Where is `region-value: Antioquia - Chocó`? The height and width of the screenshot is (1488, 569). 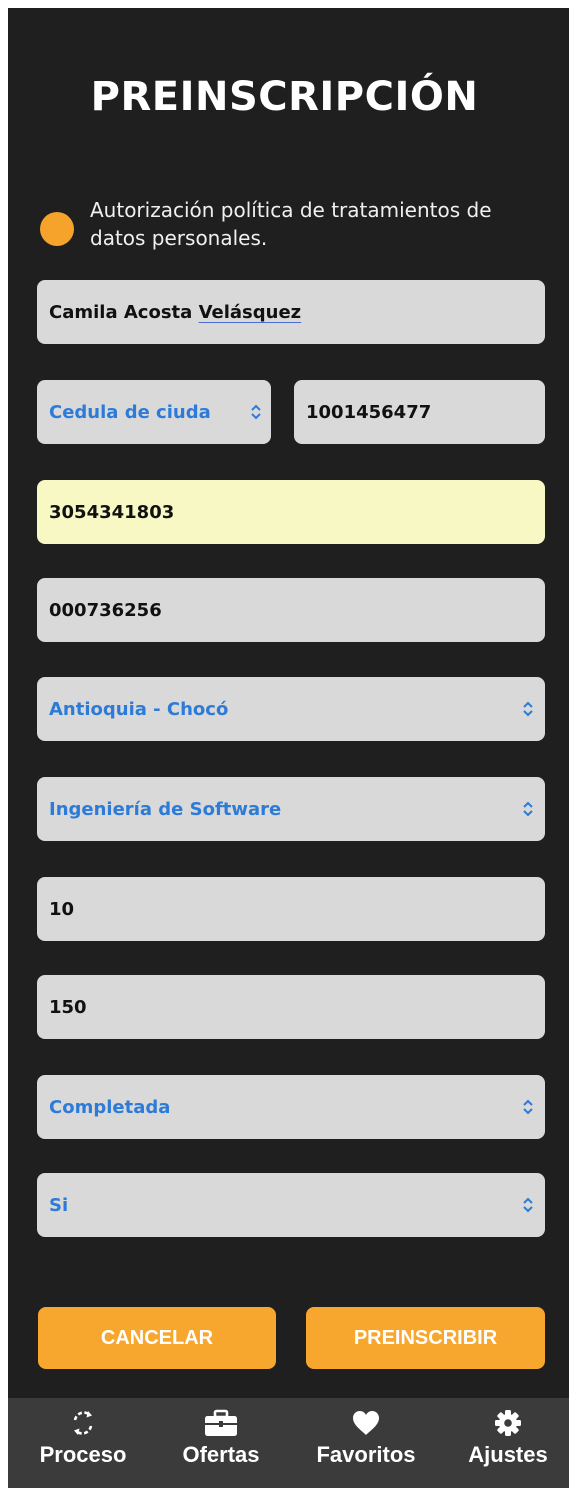 region-value: Antioquia - Chocó is located at coordinates (139, 709).